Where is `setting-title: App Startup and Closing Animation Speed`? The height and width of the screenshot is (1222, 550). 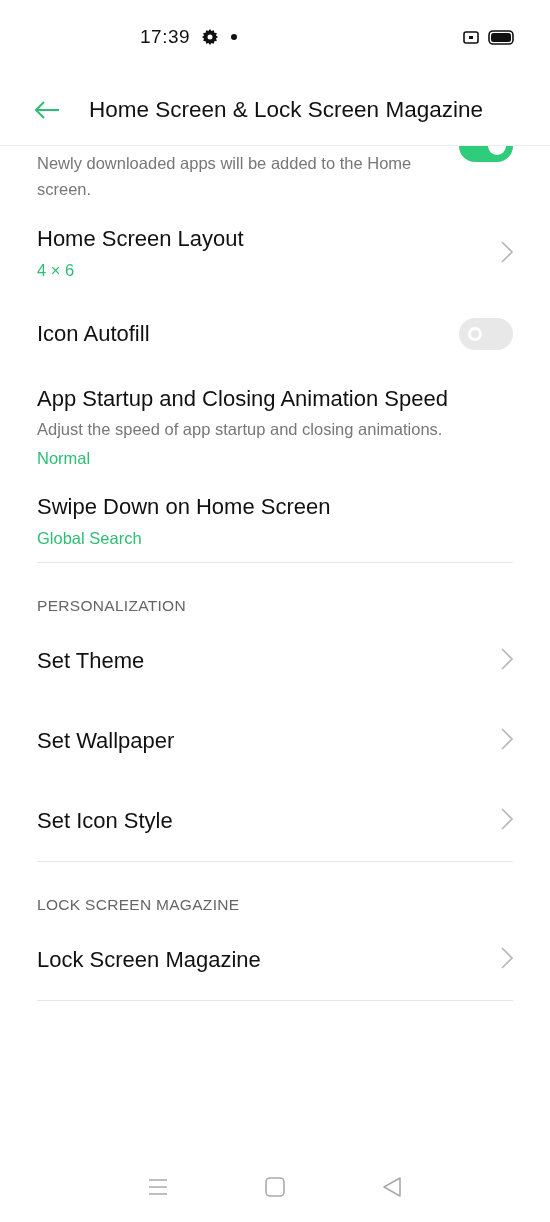
setting-title: App Startup and Closing Animation Speed is located at coordinates (275, 399).